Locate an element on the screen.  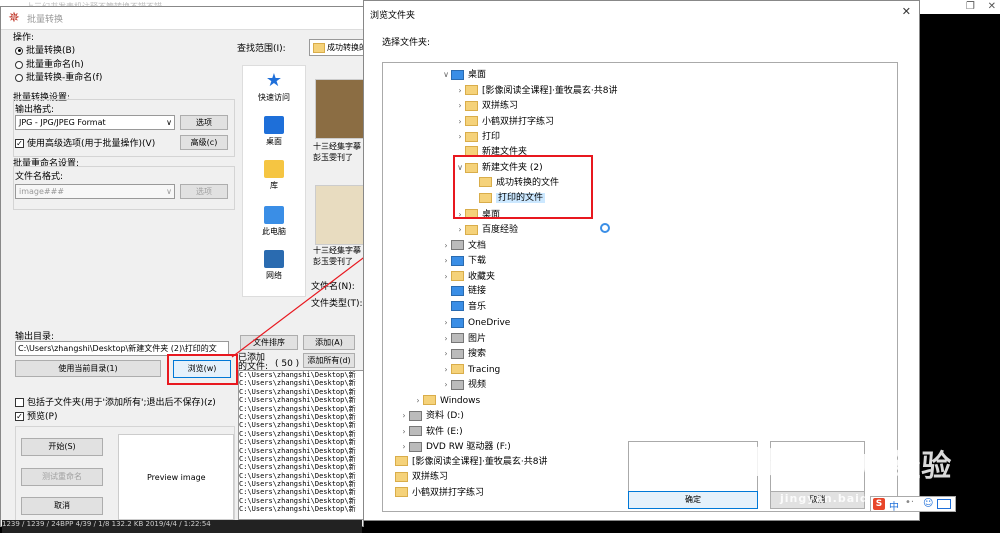
keyboard-icon is located at coordinates (944, 504).